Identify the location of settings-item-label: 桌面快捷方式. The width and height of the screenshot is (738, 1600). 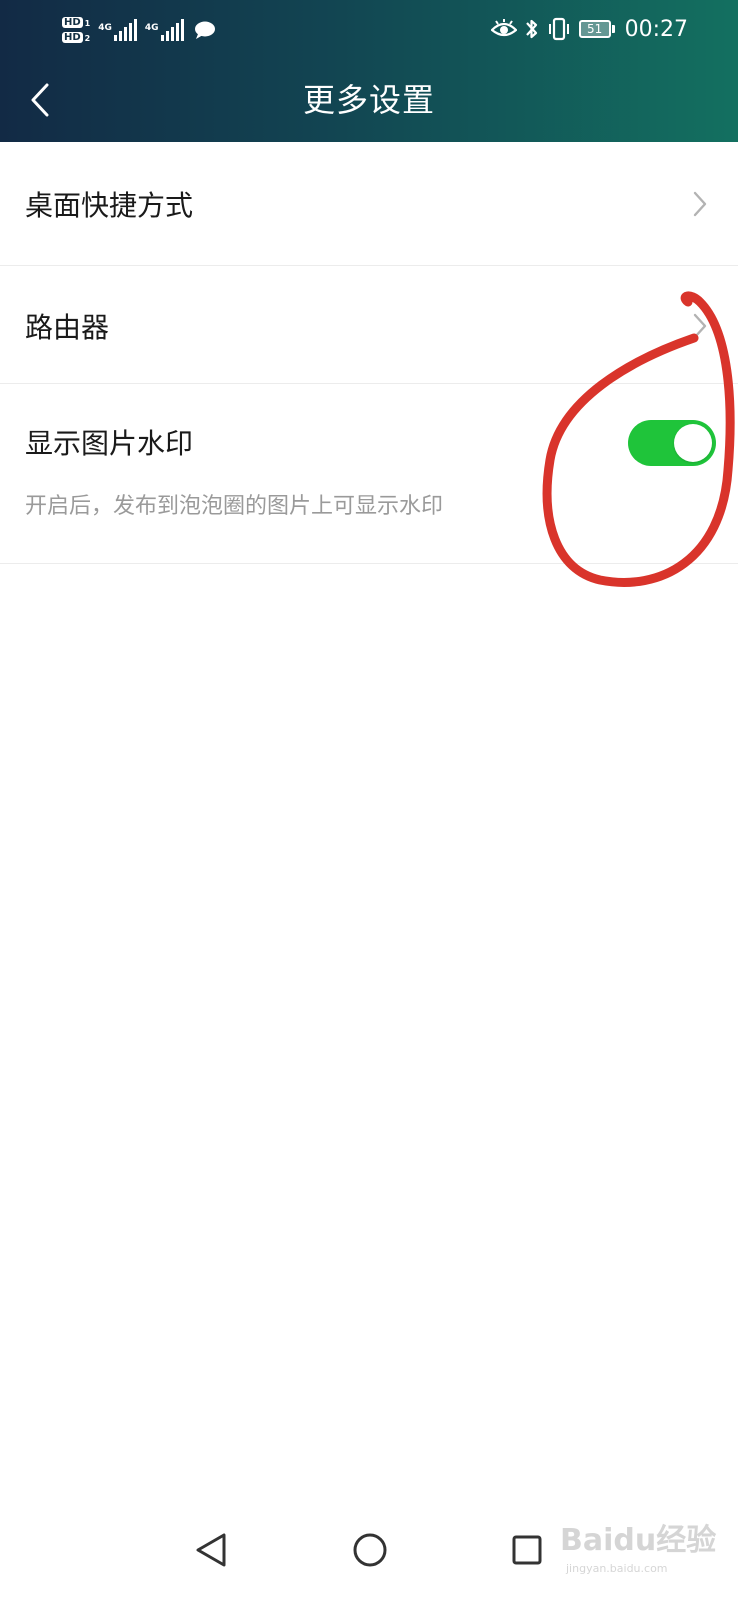
(109, 205).